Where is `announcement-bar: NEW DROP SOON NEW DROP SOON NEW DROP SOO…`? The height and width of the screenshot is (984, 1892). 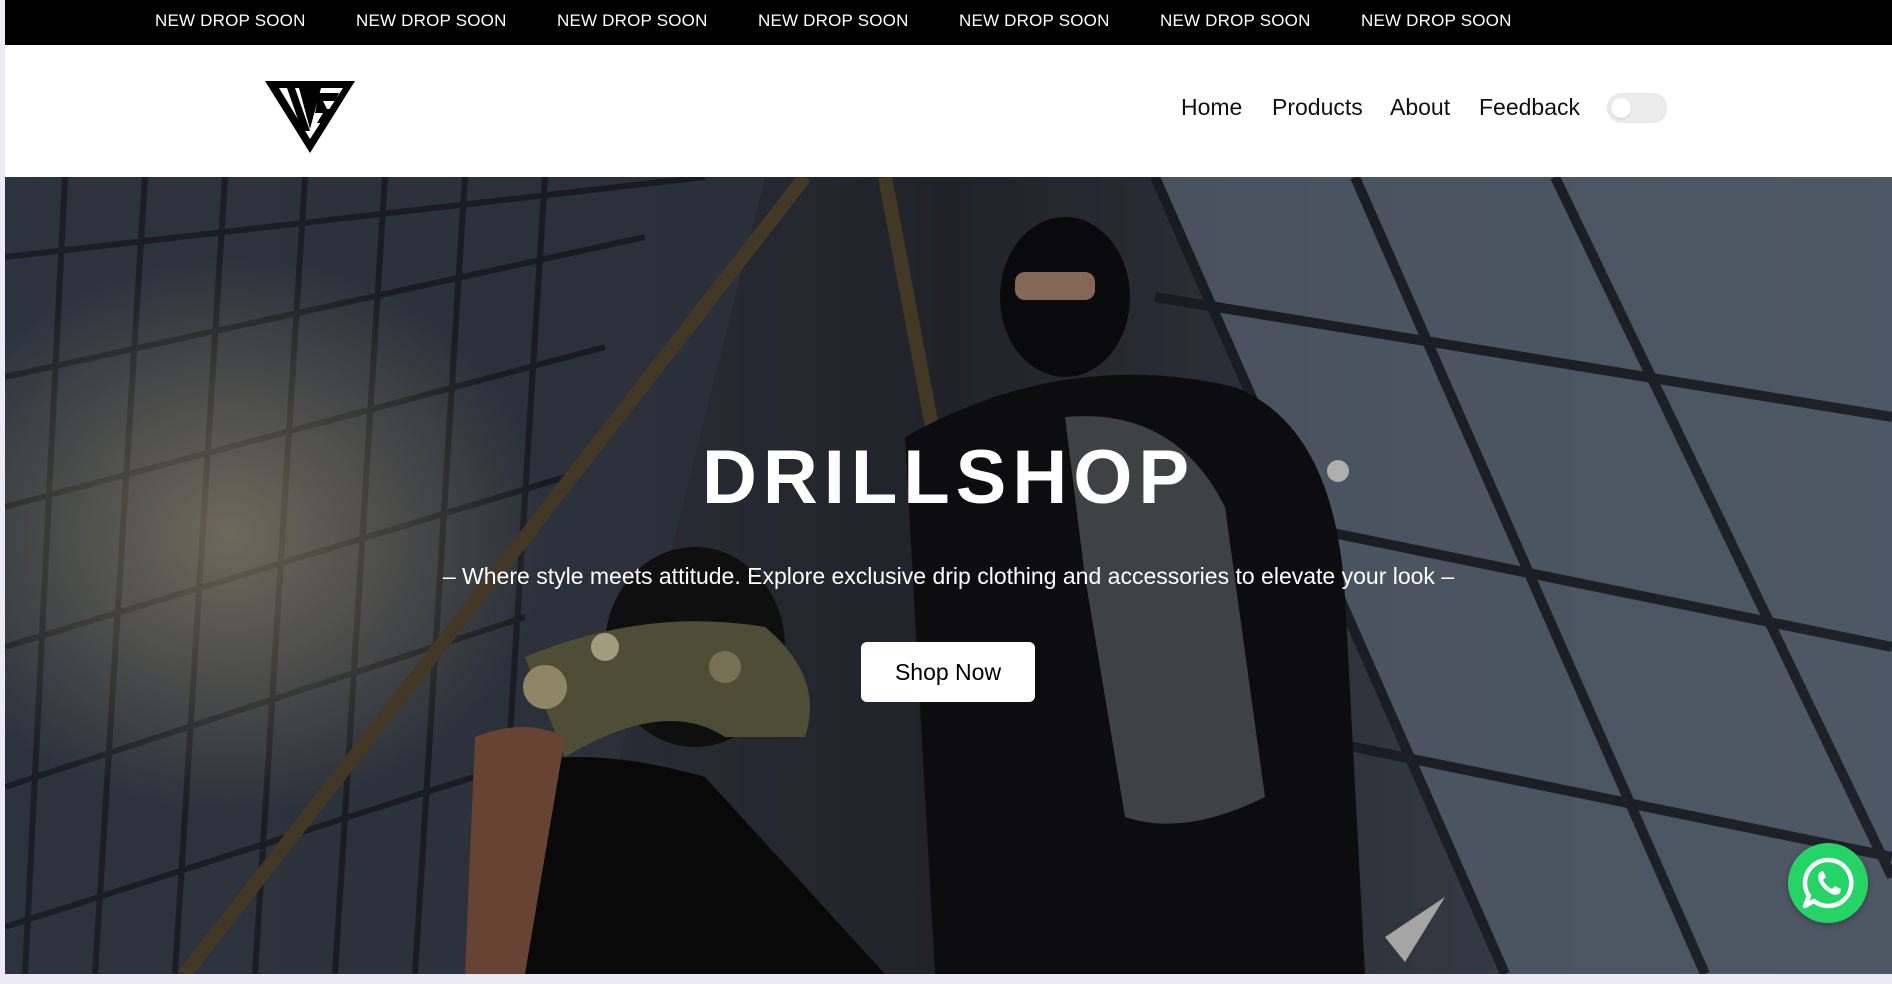
announcement-bar: NEW DROP SOON NEW DROP SOON NEW DROP SOO… is located at coordinates (948, 22).